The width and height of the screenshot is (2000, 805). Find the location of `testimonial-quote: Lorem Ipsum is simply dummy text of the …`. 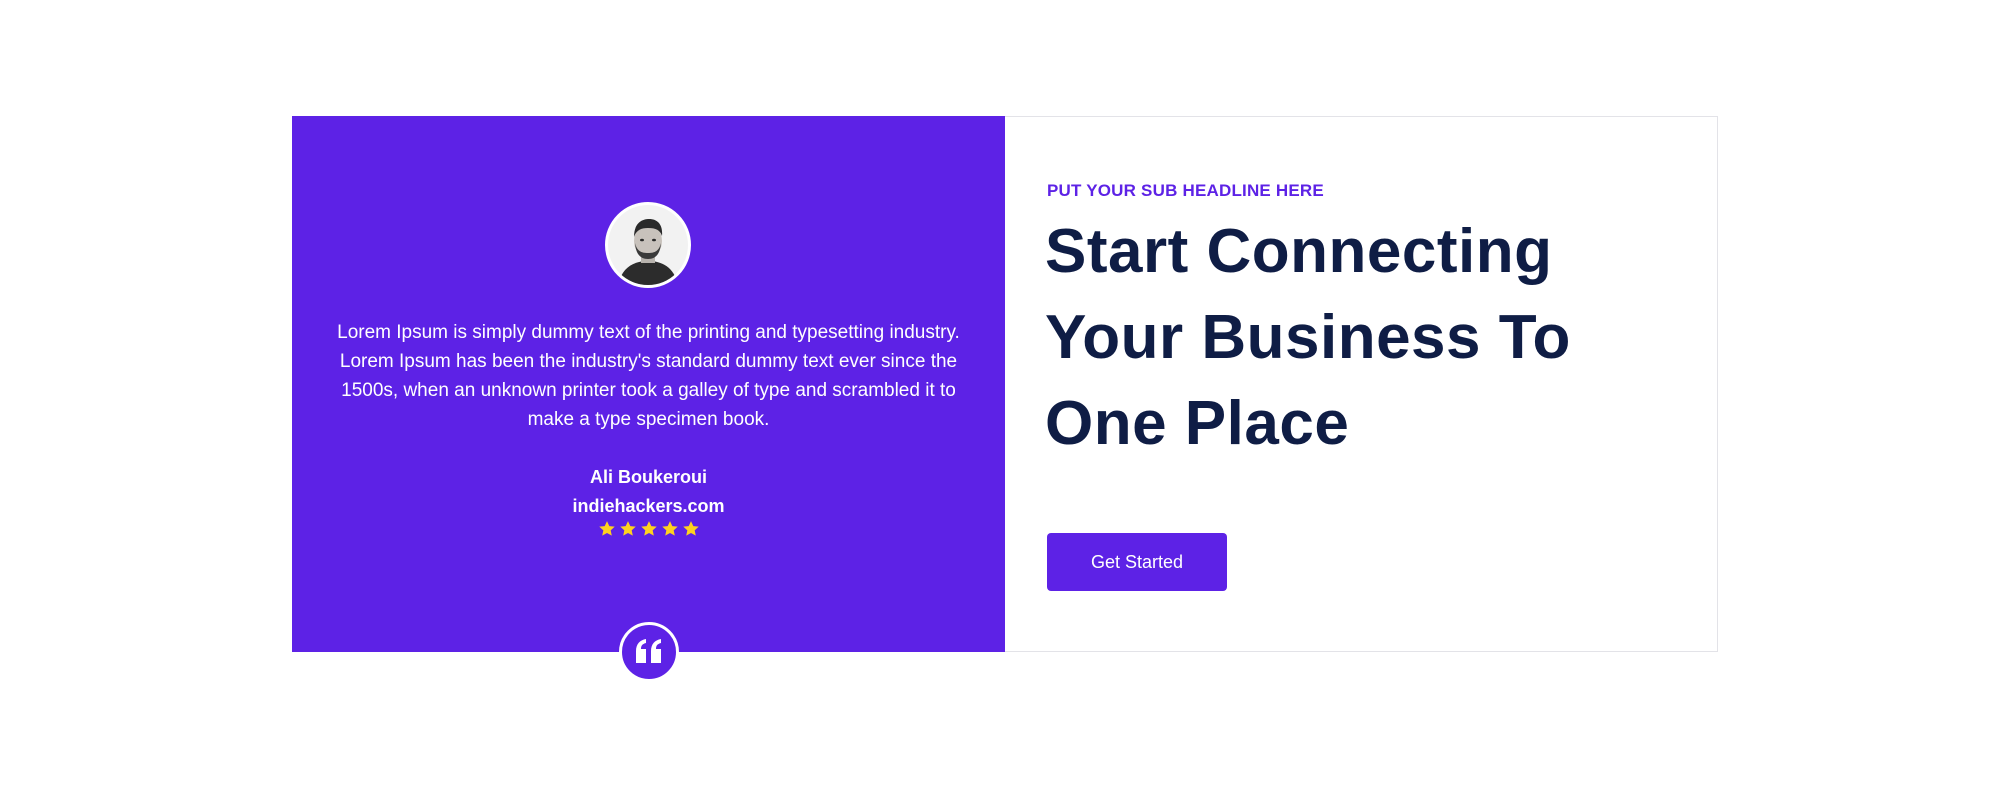

testimonial-quote: Lorem Ipsum is simply dummy text of the … is located at coordinates (648, 376).